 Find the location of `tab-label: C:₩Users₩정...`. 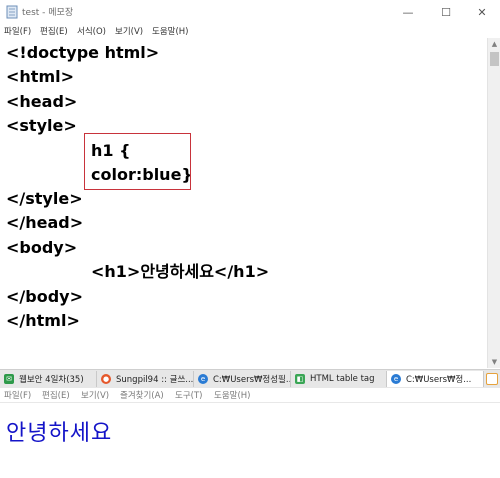

tab-label: C:₩Users₩정... is located at coordinates (439, 380).